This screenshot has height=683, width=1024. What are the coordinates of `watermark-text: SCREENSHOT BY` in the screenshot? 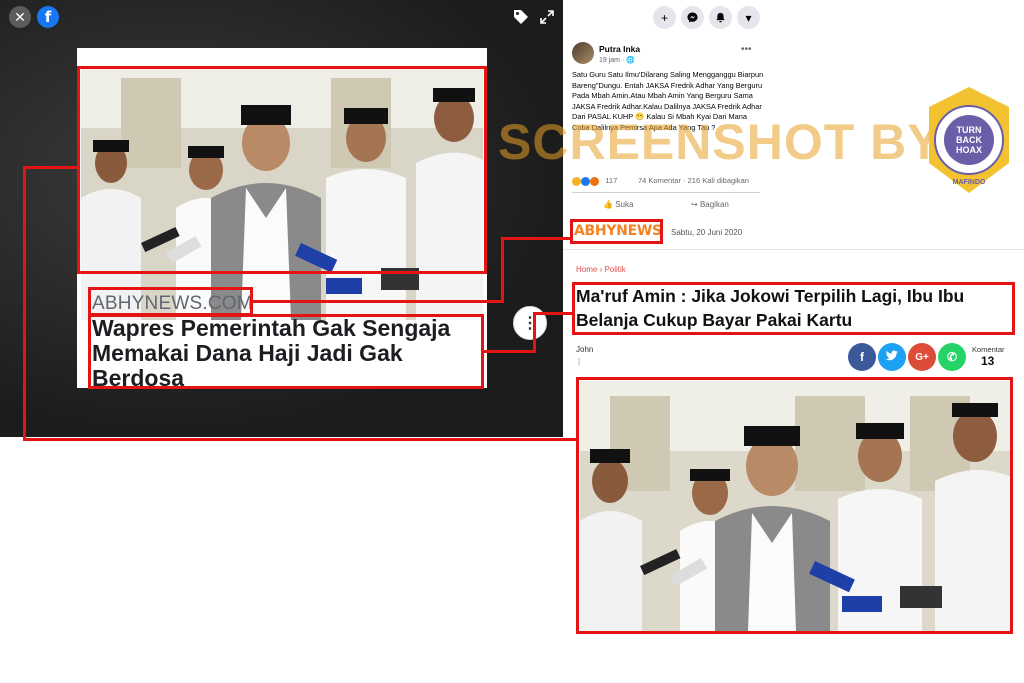 It's located at (720, 142).